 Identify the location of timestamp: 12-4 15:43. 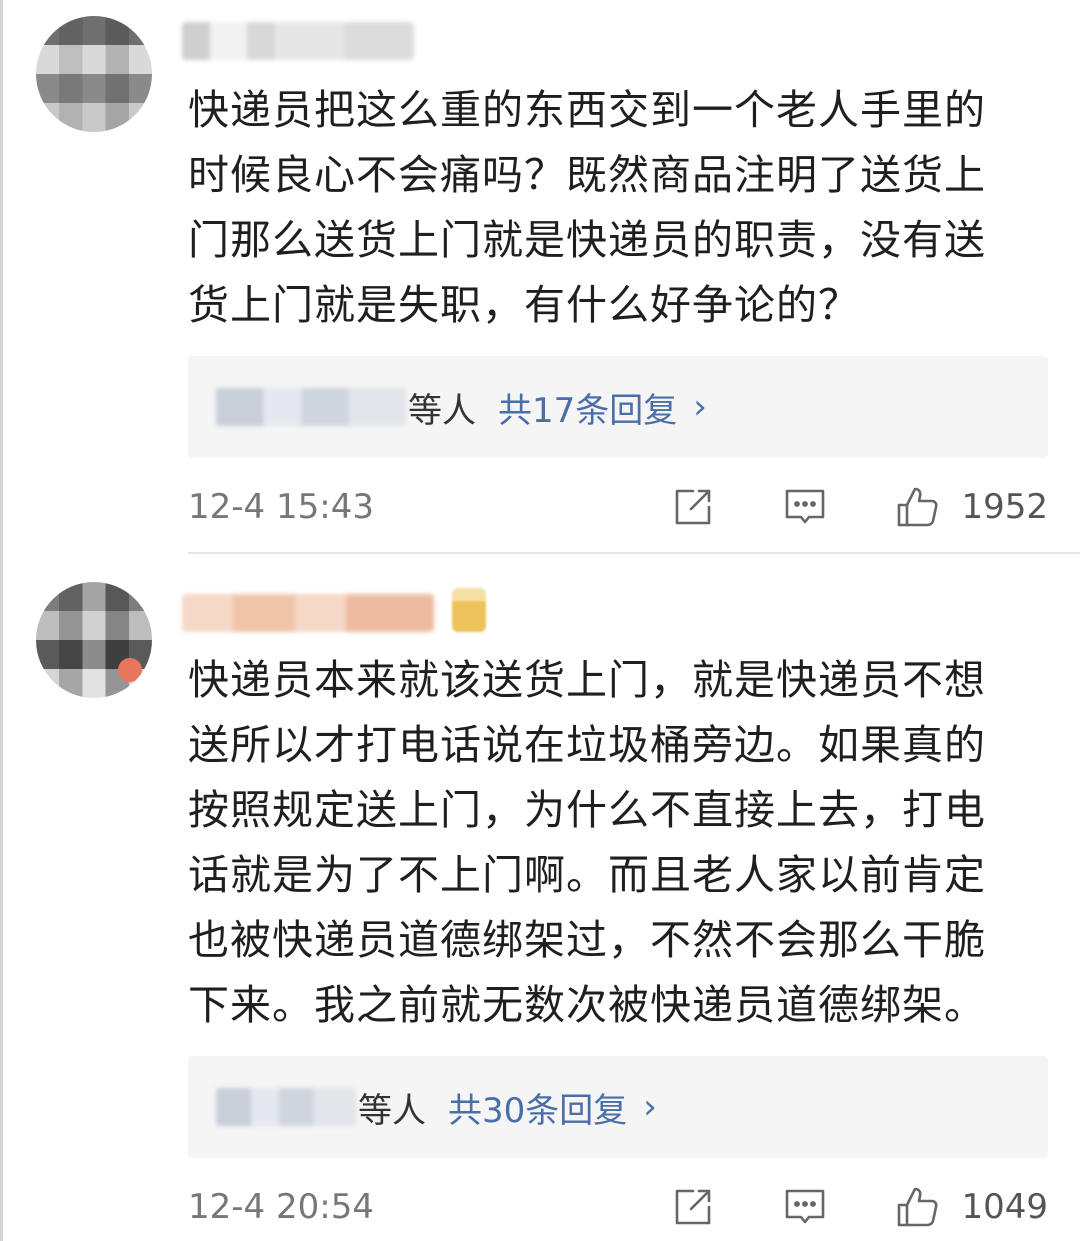
(281, 507).